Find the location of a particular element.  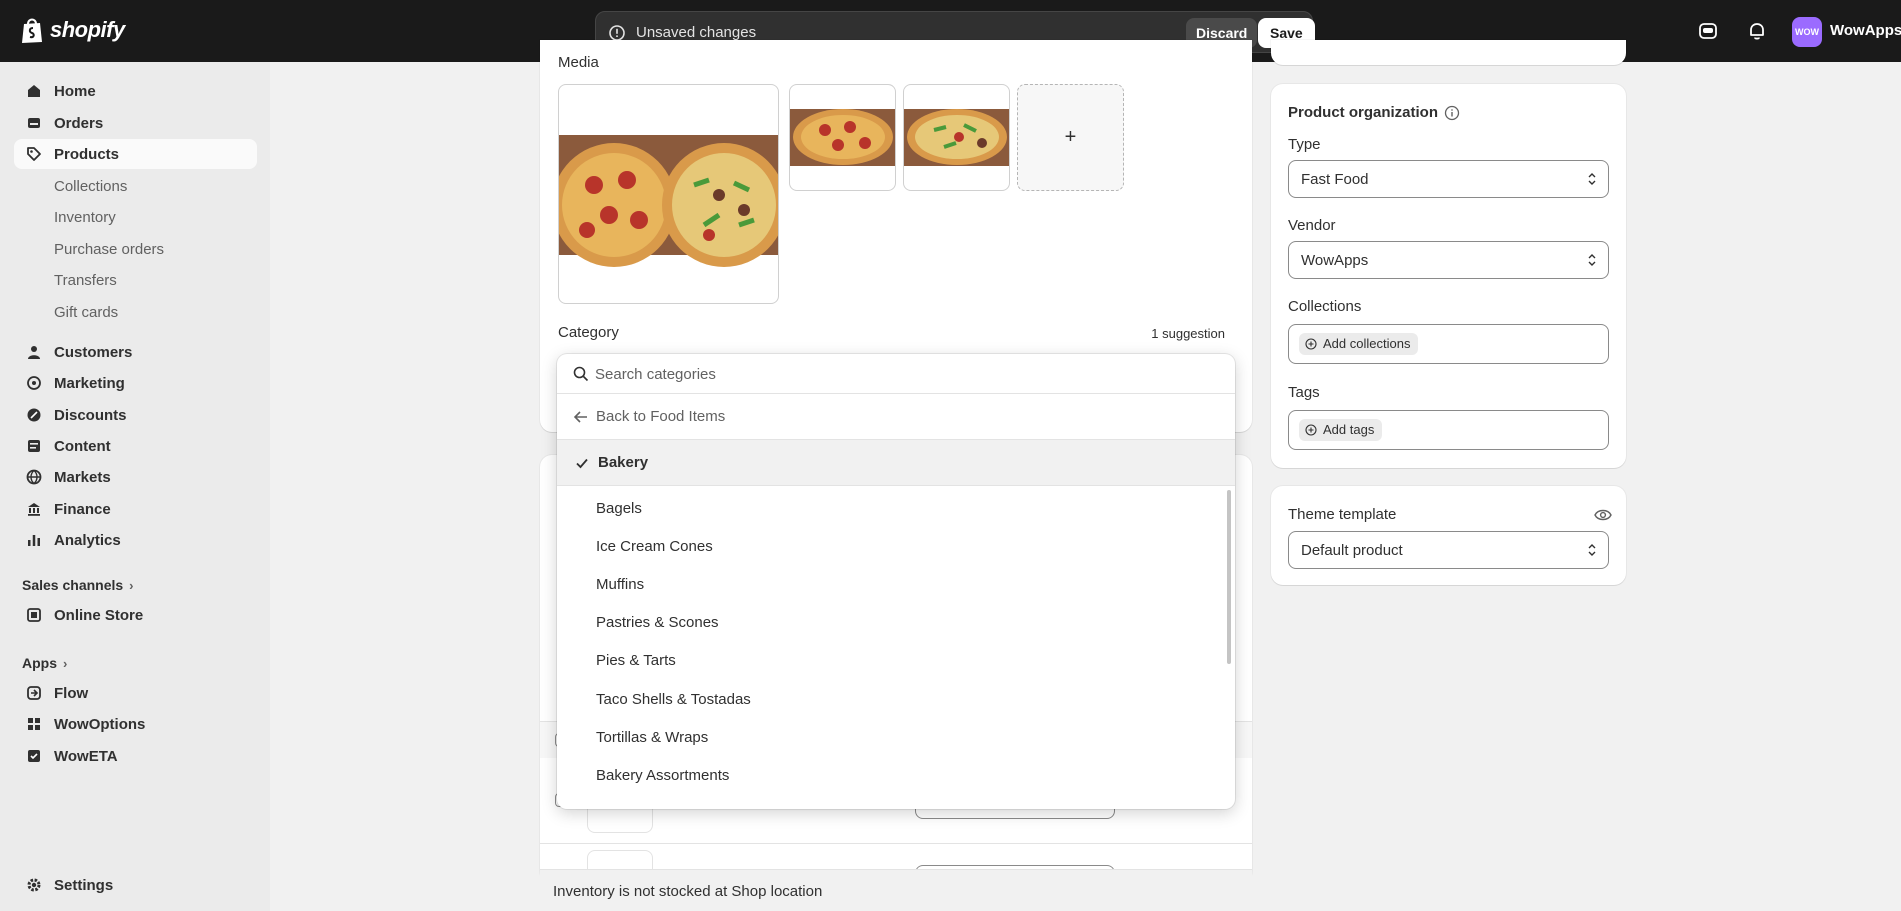

sidebar-item-label: Analytics is located at coordinates (87, 540).